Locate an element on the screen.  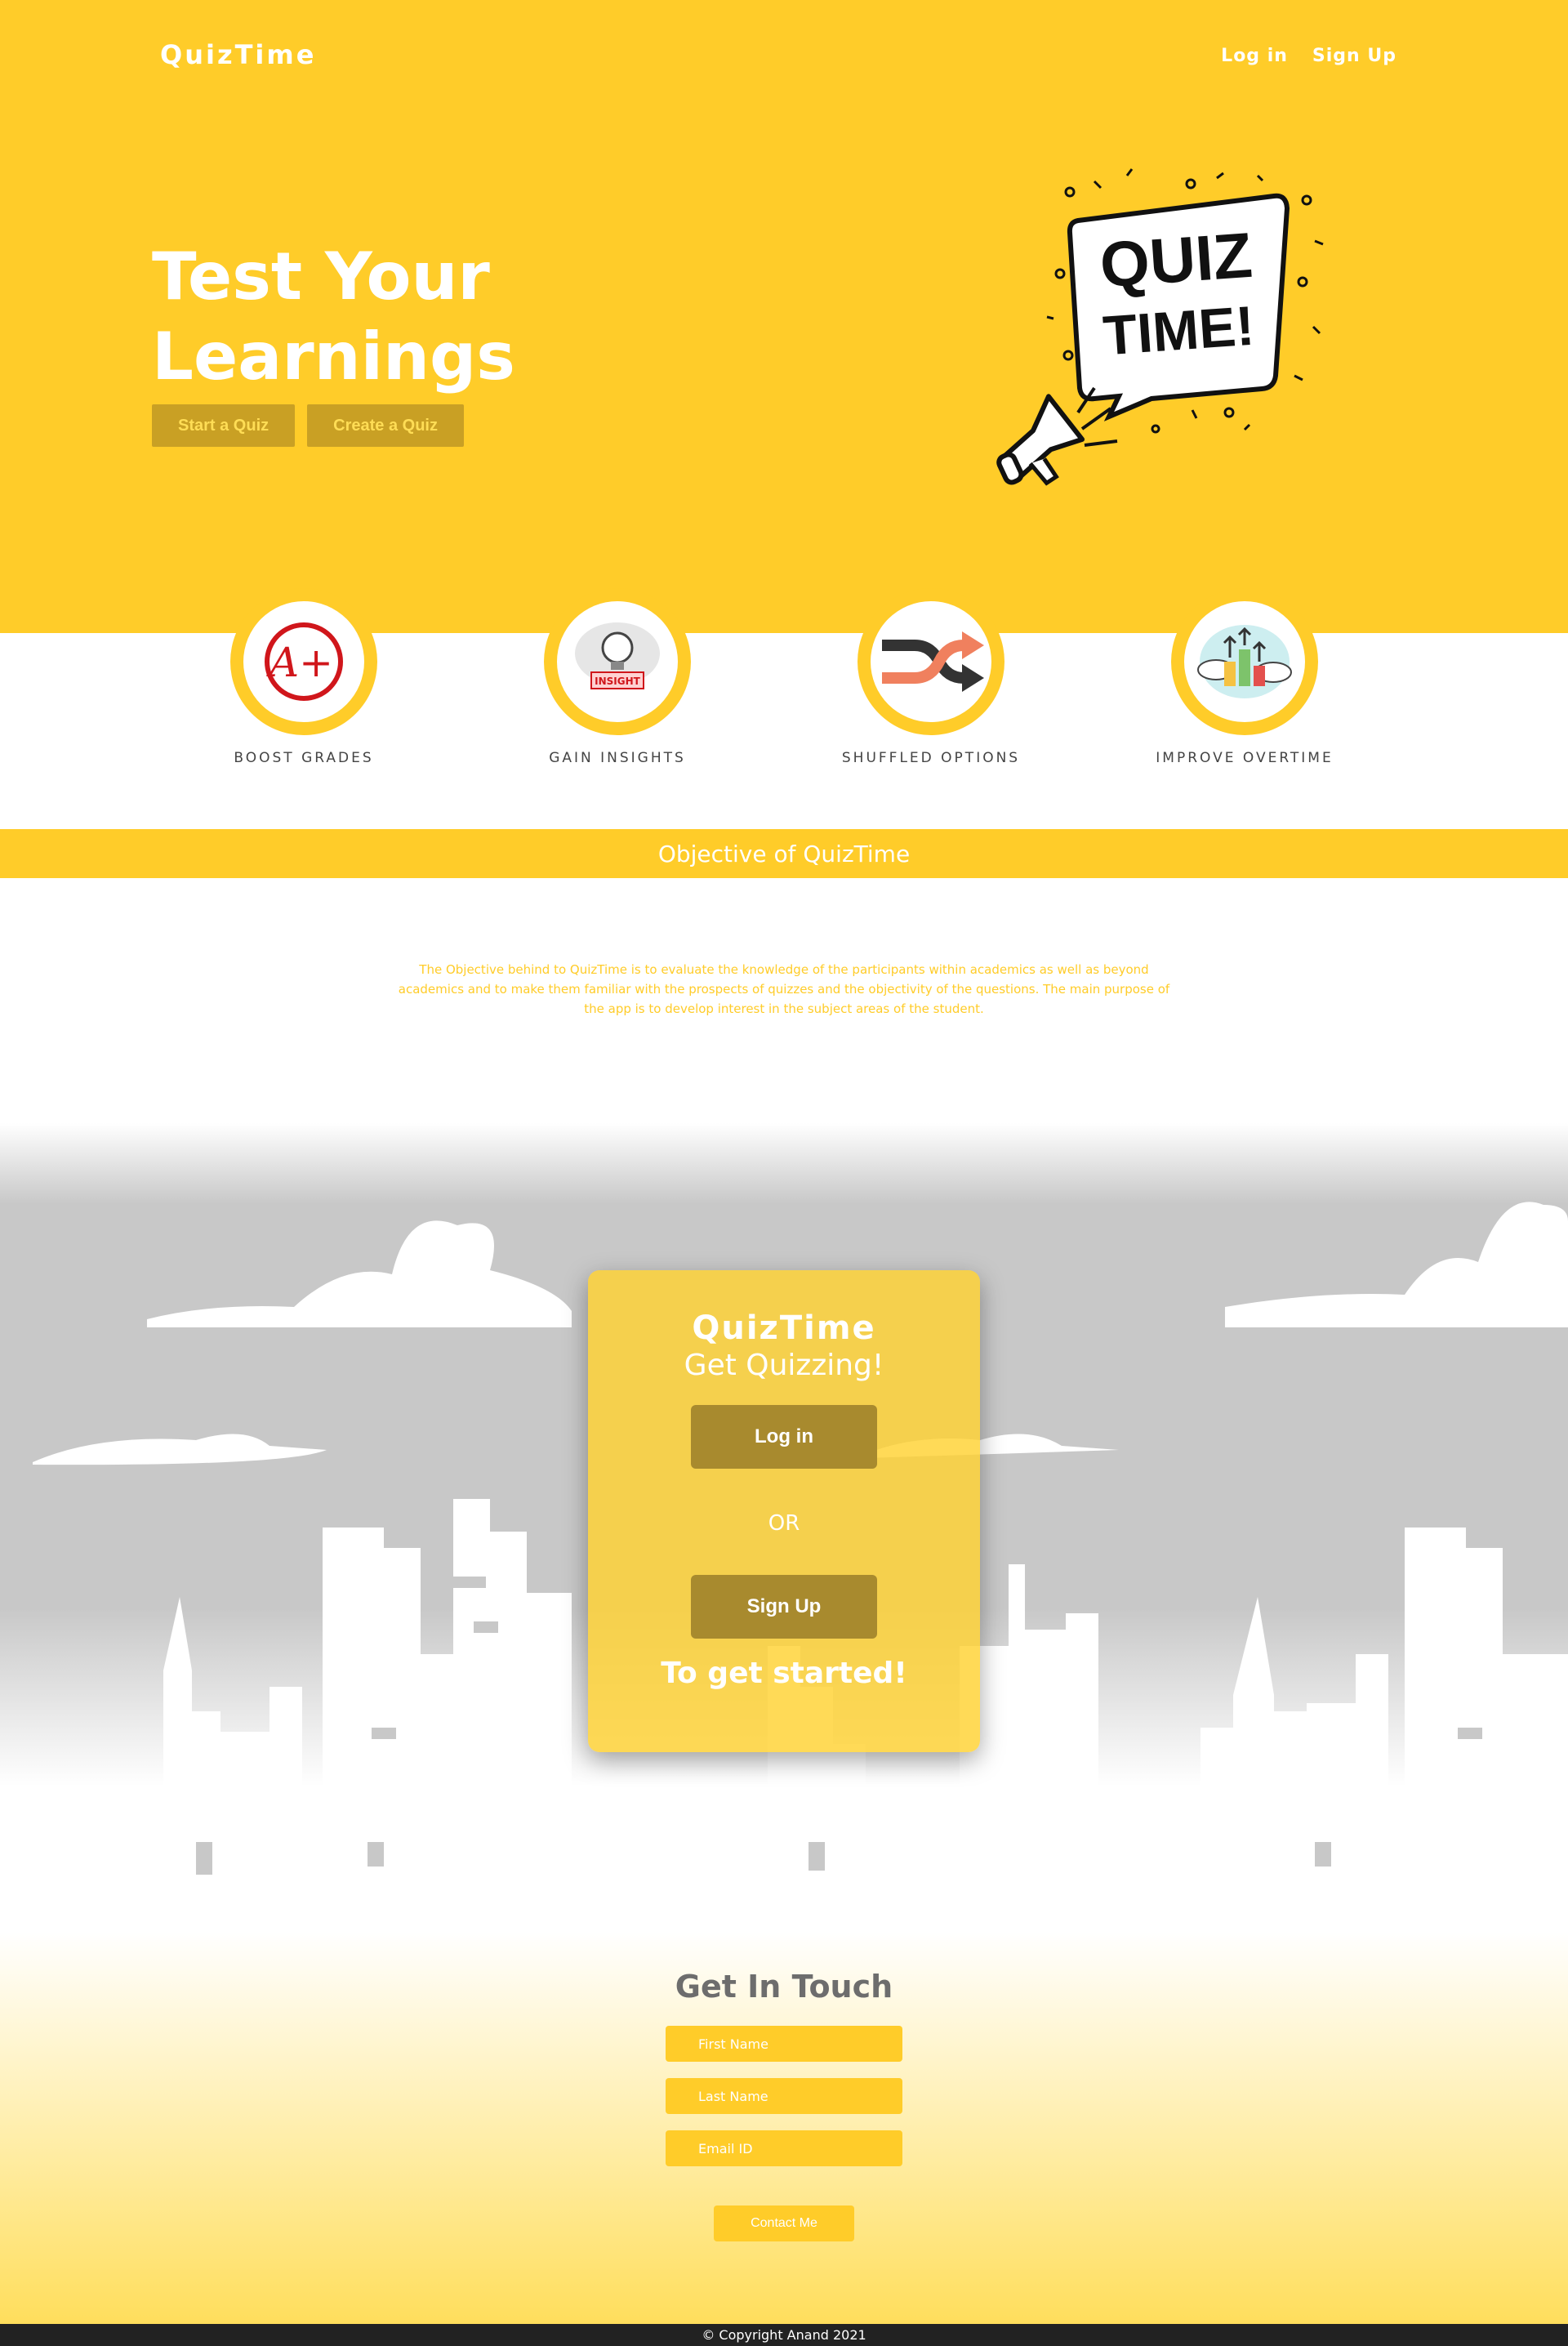
card-or-divider: OR is located at coordinates (784, 1523).